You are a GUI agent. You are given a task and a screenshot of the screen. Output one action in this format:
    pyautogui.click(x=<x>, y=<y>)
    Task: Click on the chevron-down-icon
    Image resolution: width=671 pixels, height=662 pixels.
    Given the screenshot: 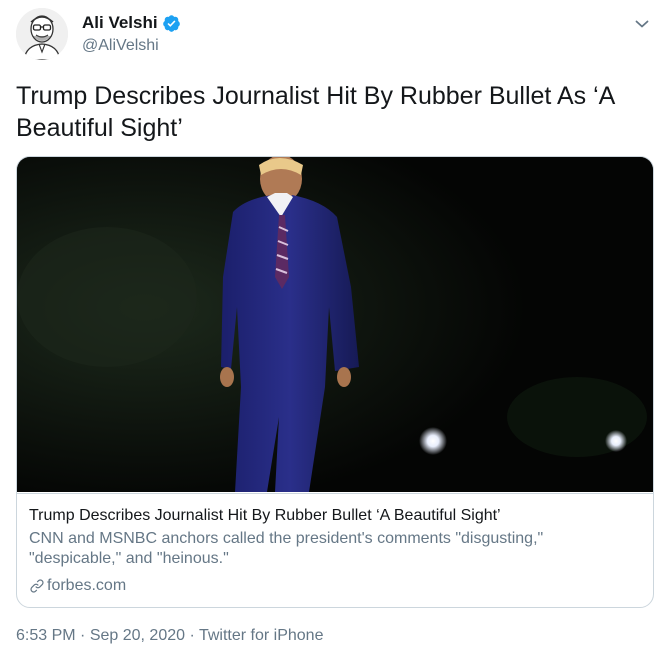 What is the action you would take?
    pyautogui.click(x=642, y=24)
    